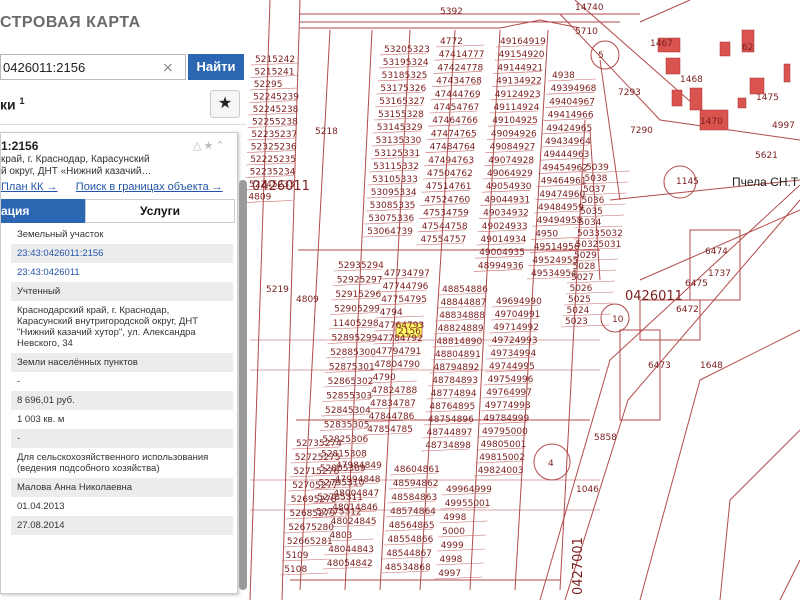  What do you see at coordinates (281, 186) in the screenshot?
I see `quarter-label-west: 0426011` at bounding box center [281, 186].